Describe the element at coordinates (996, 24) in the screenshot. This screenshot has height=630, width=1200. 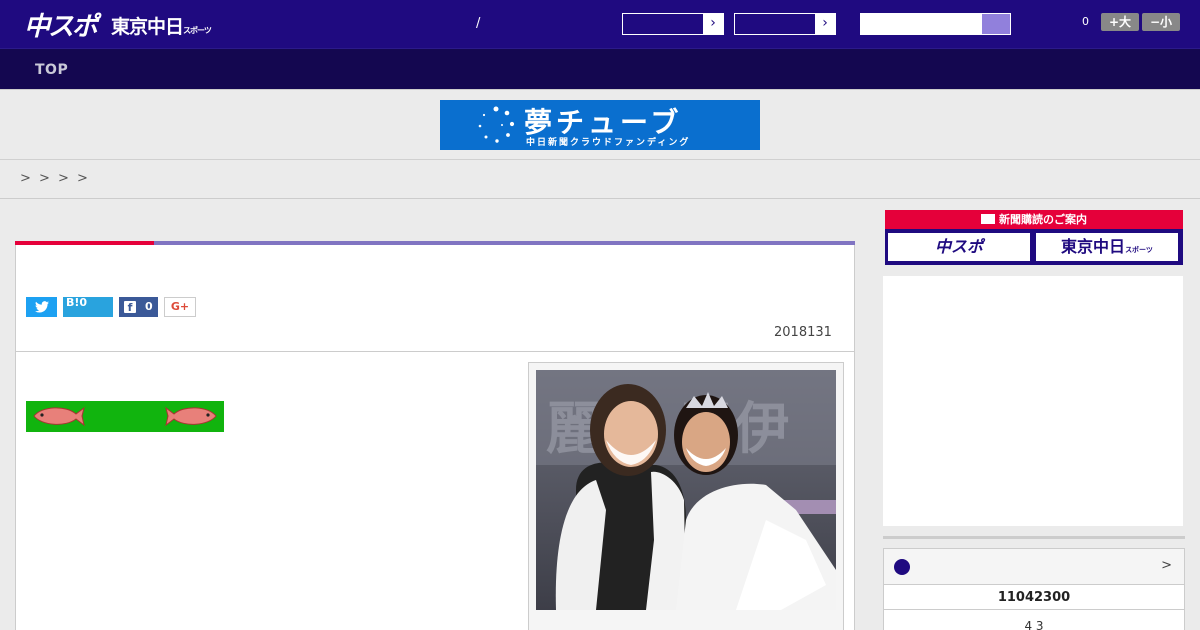
I see `search-button` at that location.